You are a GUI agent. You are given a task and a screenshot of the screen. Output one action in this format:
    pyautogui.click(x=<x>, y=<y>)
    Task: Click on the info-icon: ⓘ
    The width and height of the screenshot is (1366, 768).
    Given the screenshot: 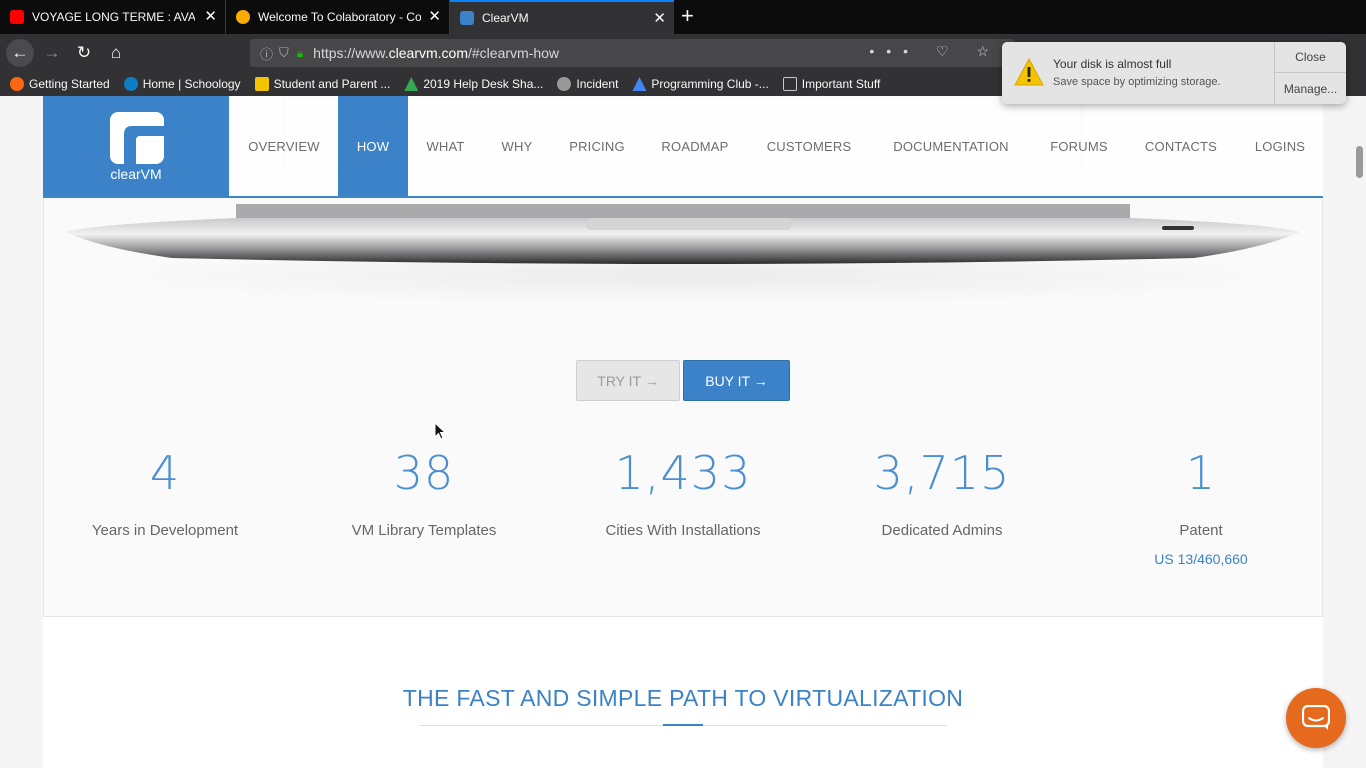 What is the action you would take?
    pyautogui.click(x=266, y=53)
    